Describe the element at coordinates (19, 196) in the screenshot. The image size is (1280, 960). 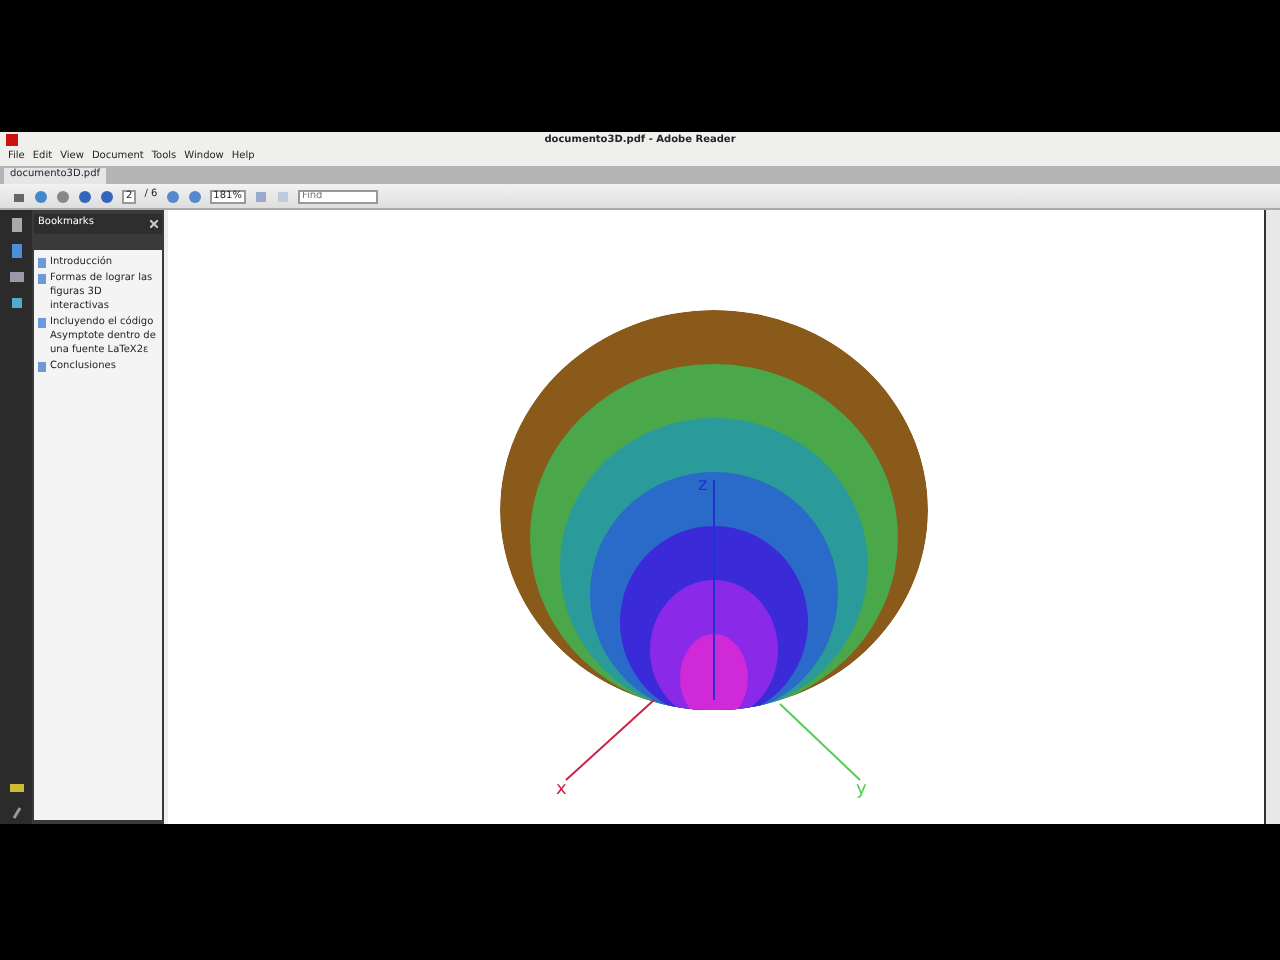
I see `printer-icon` at that location.